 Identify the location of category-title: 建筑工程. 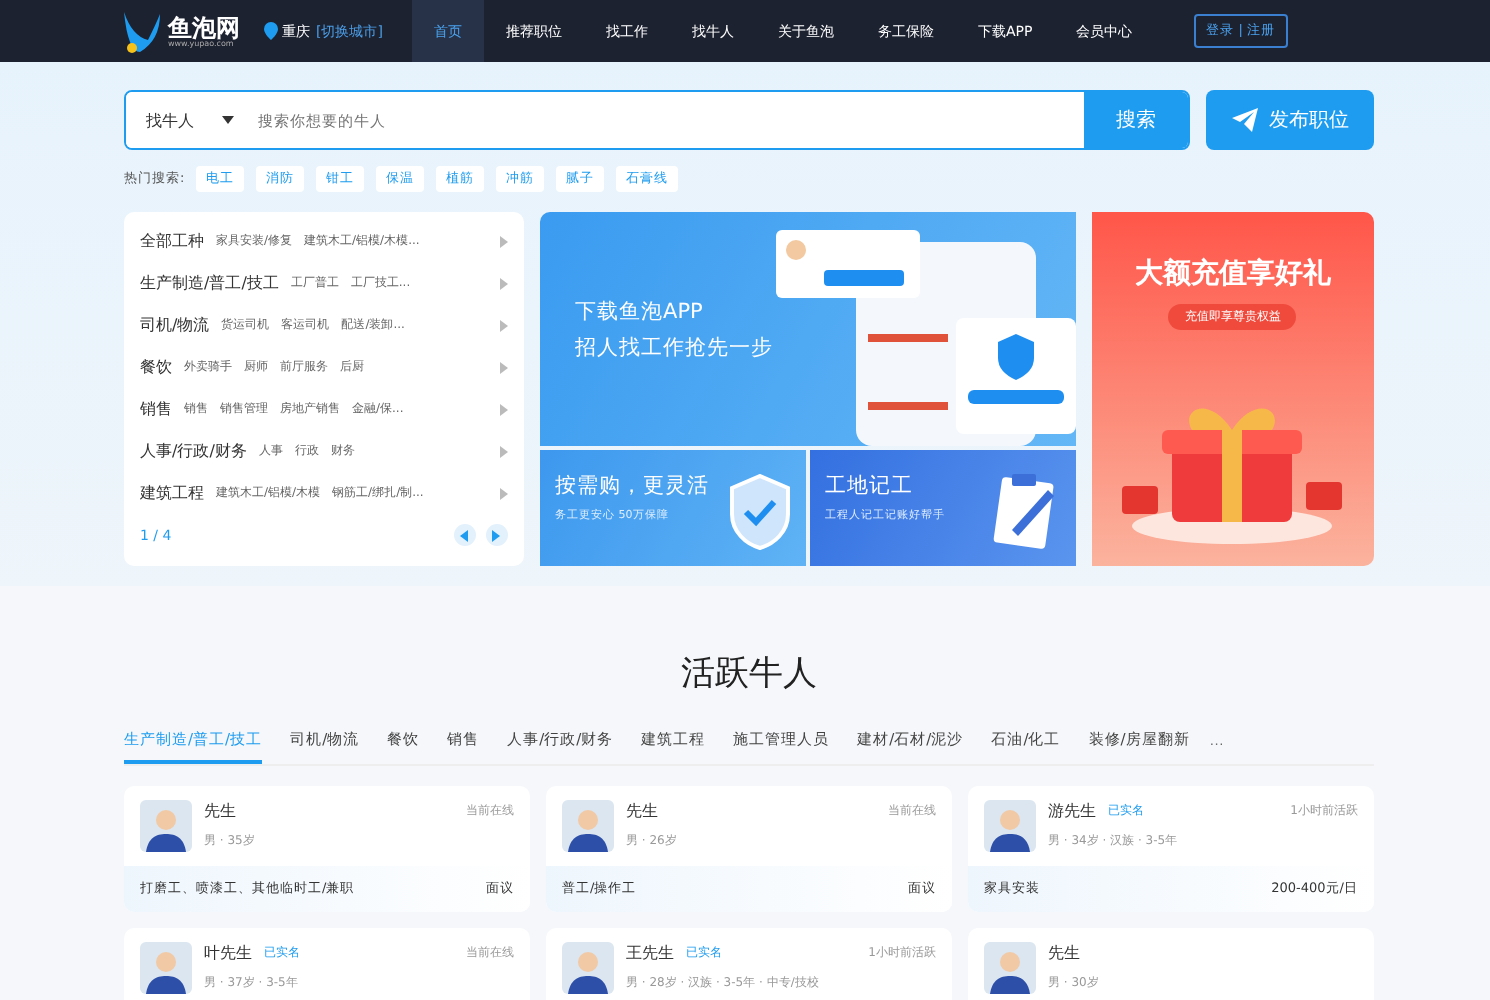
(172, 493).